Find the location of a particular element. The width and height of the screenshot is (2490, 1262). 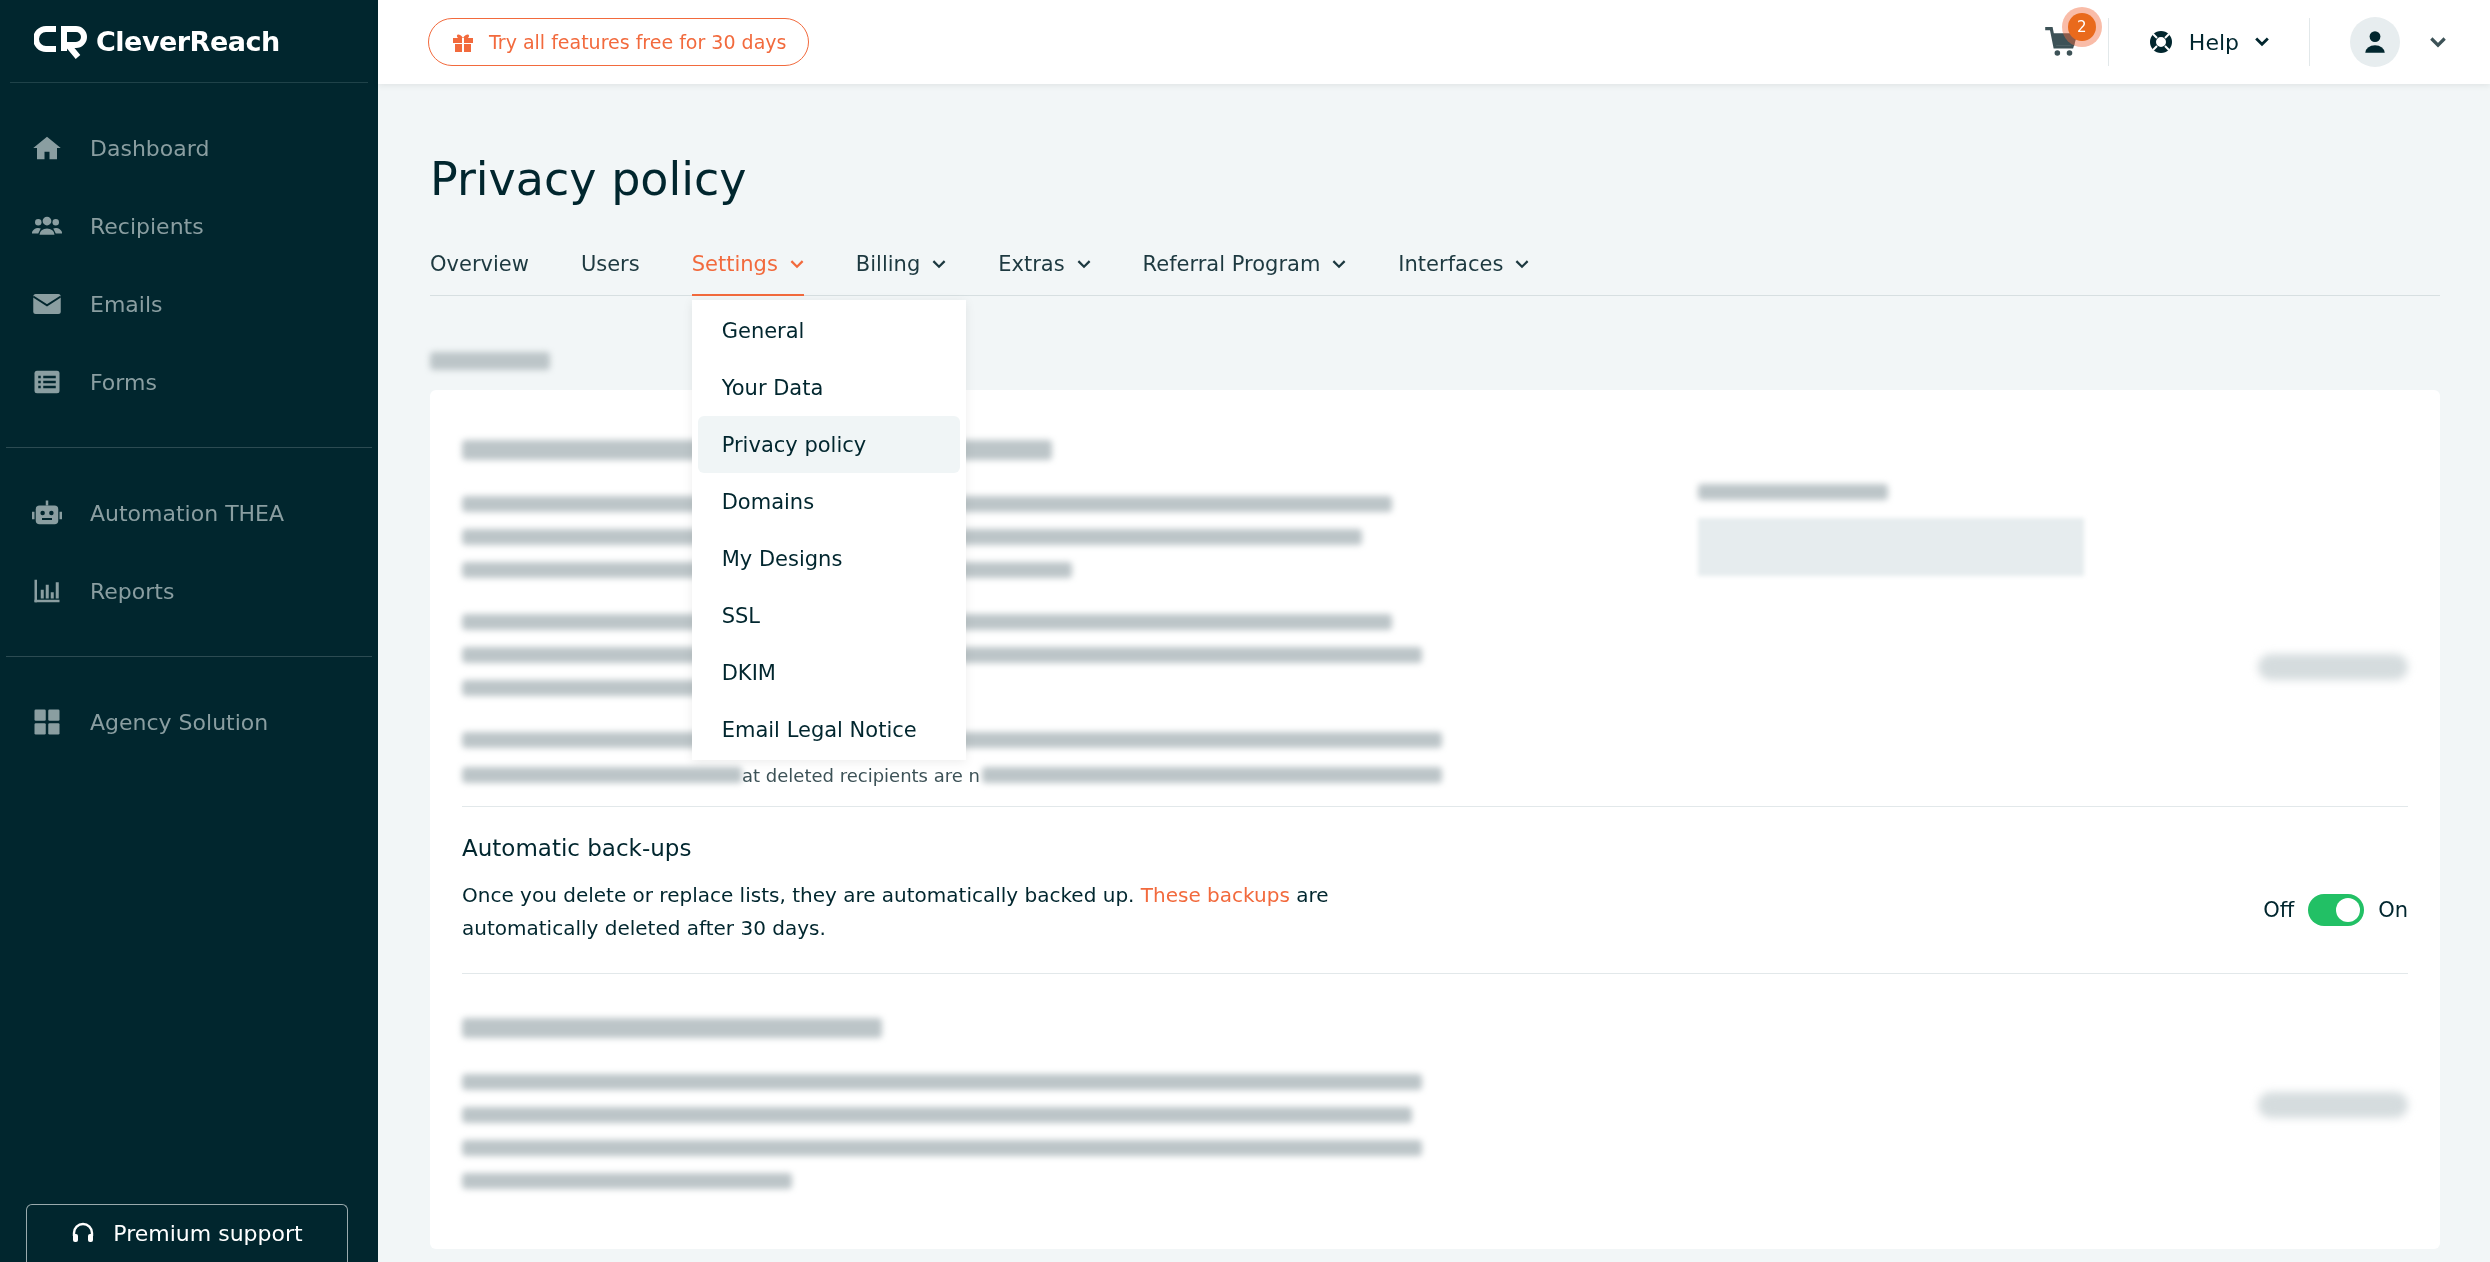

sidebar-item: Agency Solution is located at coordinates (189, 722).